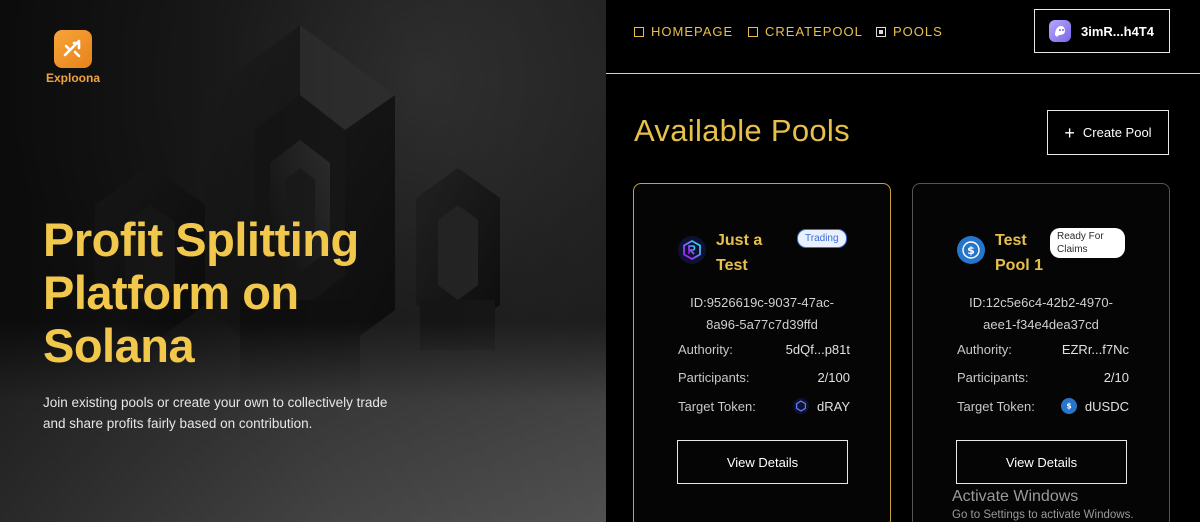 This screenshot has width=1200, height=522. I want to click on create-pool-button: + Create Pool, so click(1108, 132).